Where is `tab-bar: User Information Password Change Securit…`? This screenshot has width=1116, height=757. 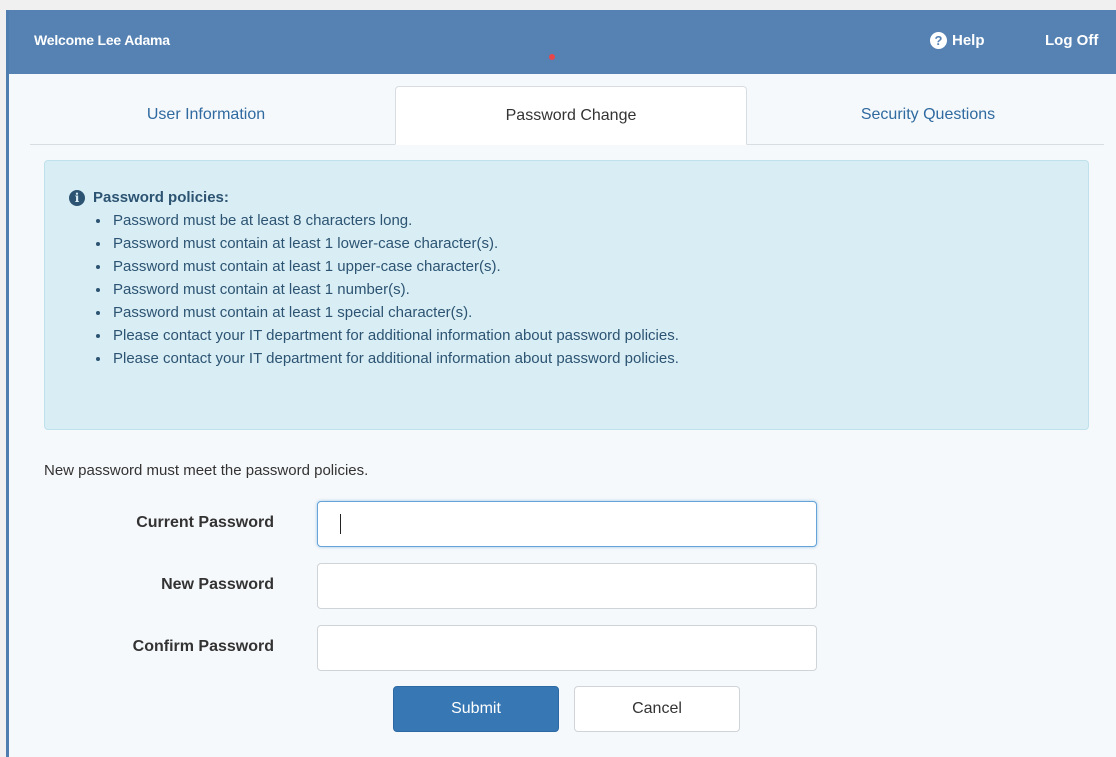
tab-bar: User Information Password Change Securit… is located at coordinates (567, 115).